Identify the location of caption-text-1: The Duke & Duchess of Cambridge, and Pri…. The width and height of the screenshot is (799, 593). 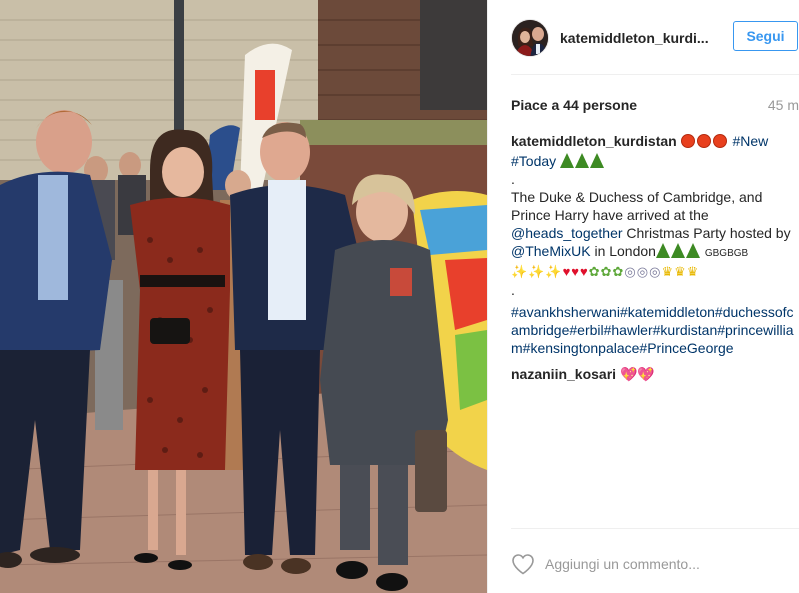
(637, 206).